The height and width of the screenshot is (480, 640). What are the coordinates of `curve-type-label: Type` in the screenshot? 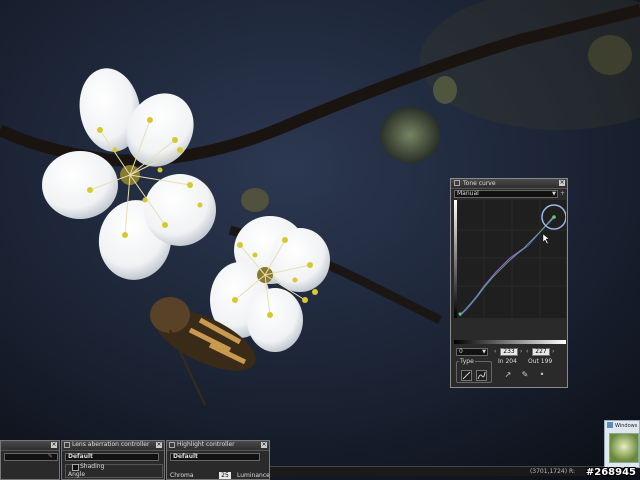 It's located at (467, 361).